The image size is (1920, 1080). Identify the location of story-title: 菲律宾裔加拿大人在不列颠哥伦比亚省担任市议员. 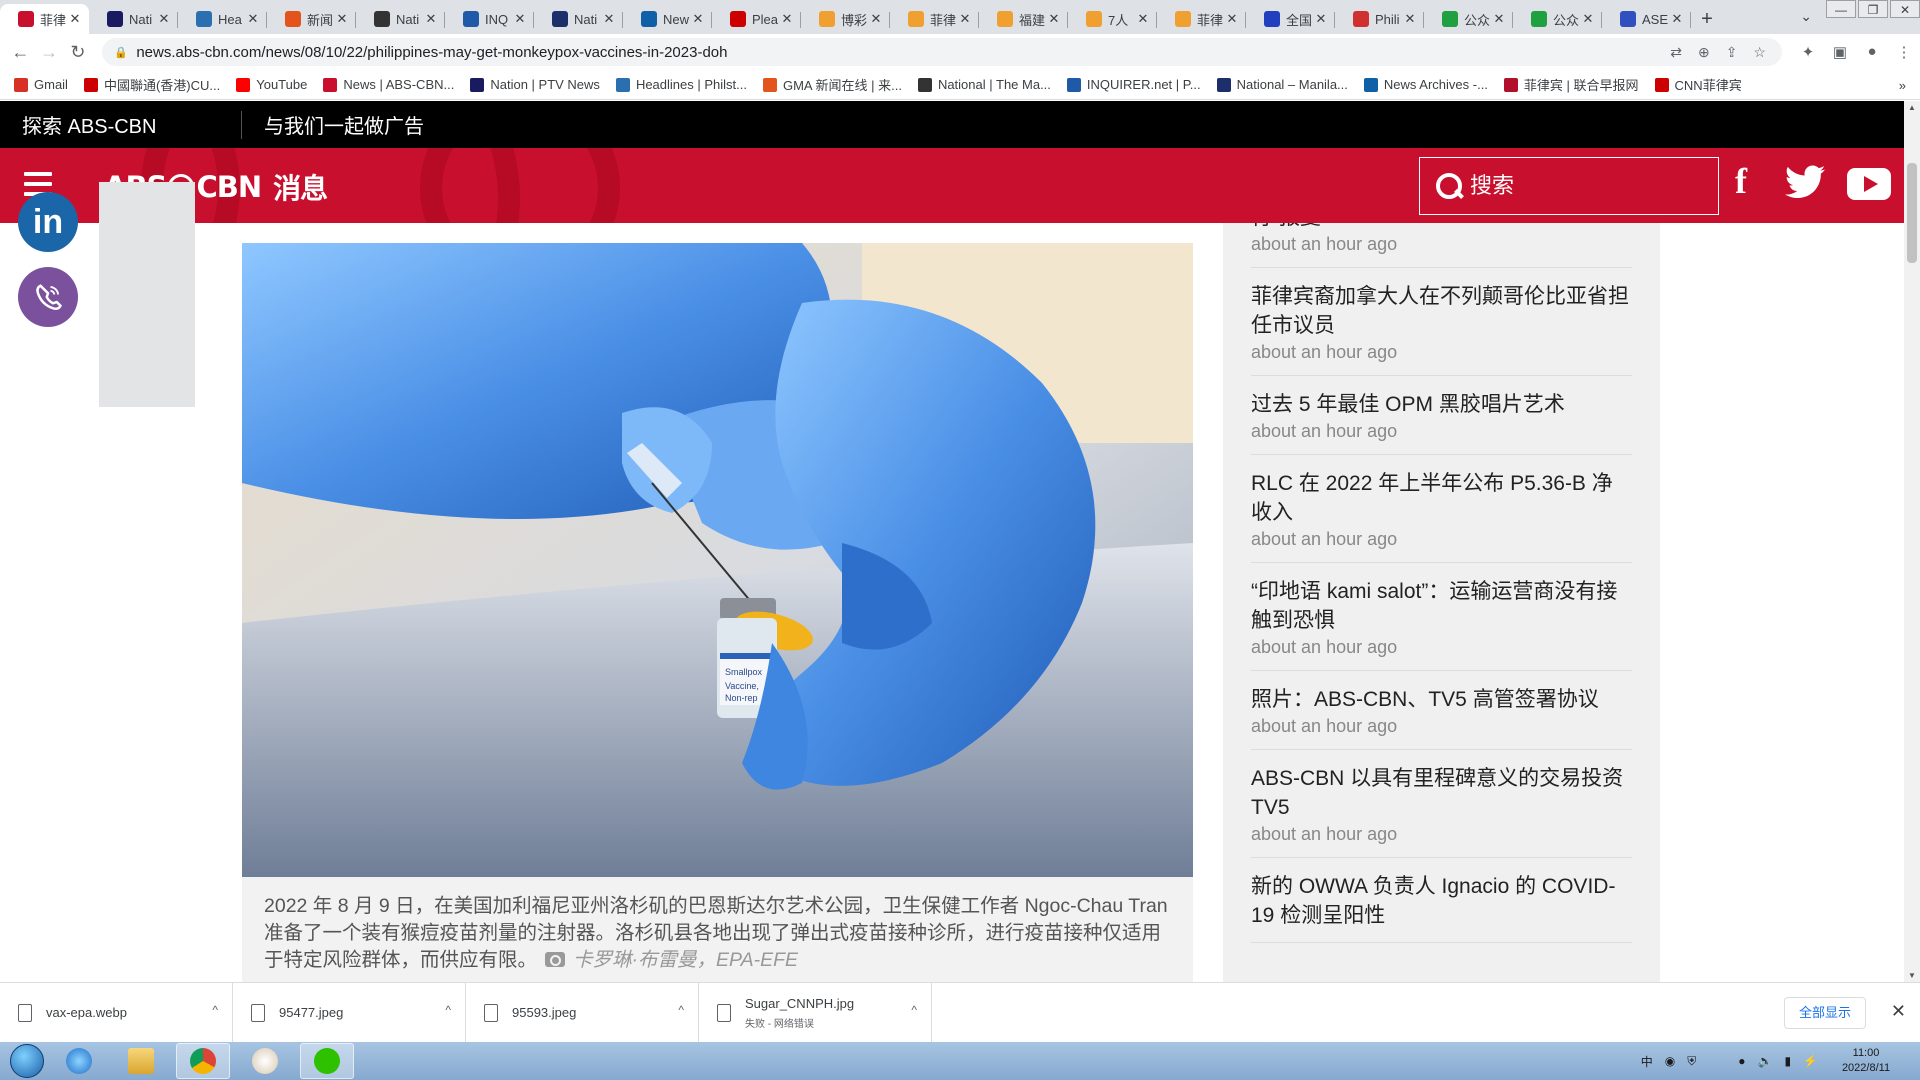
(1441, 311).